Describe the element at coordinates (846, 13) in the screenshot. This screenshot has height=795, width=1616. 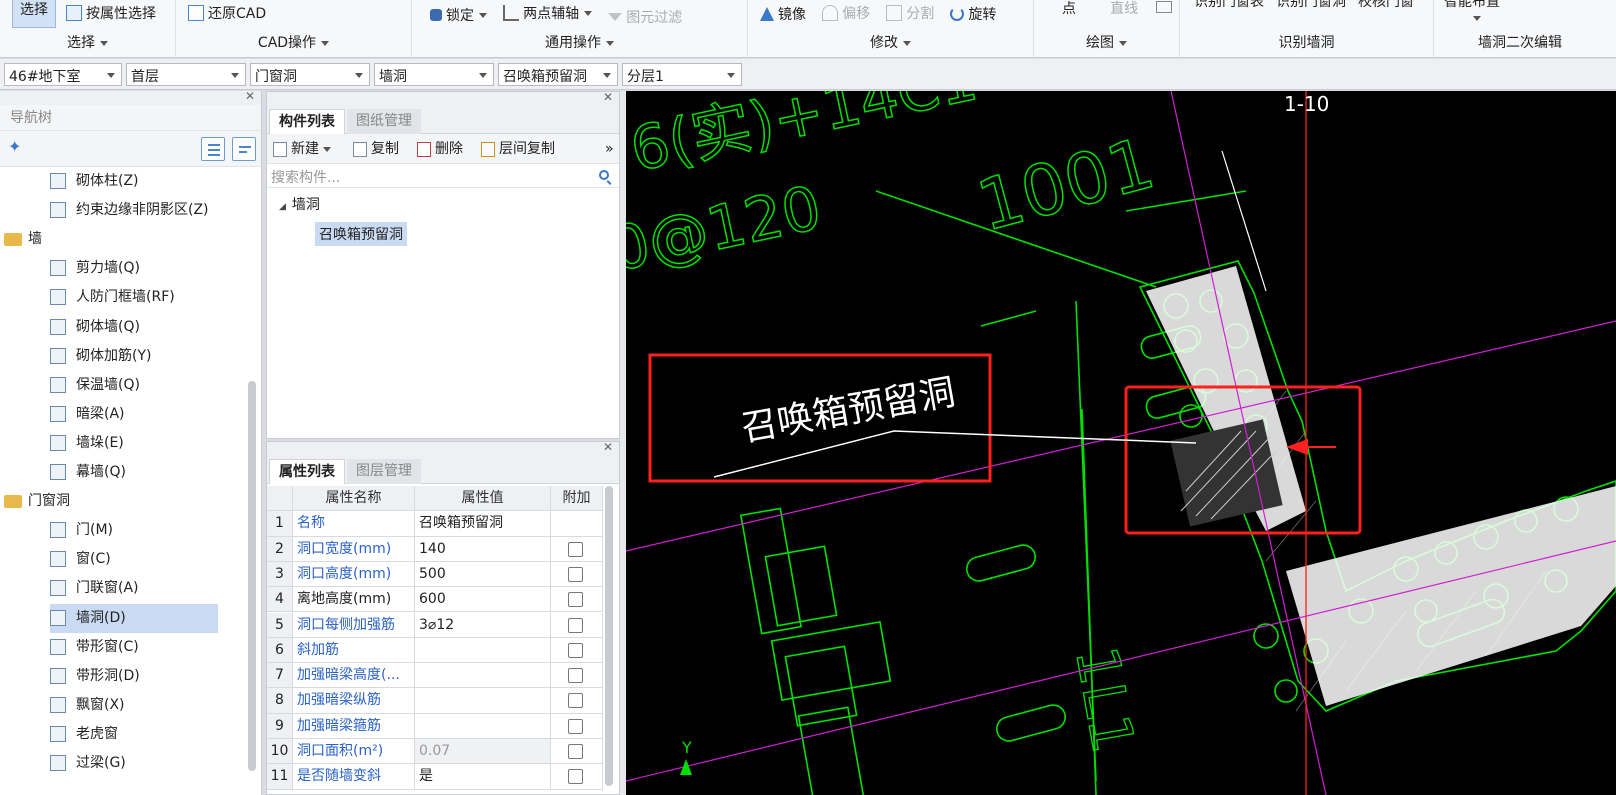
I see `offset-button: 偏移` at that location.